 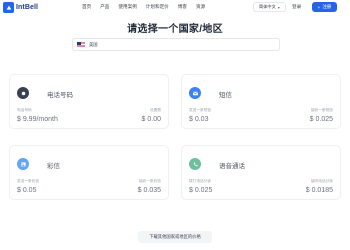 I want to click on card-right-value: $ 0.025, so click(x=321, y=119).